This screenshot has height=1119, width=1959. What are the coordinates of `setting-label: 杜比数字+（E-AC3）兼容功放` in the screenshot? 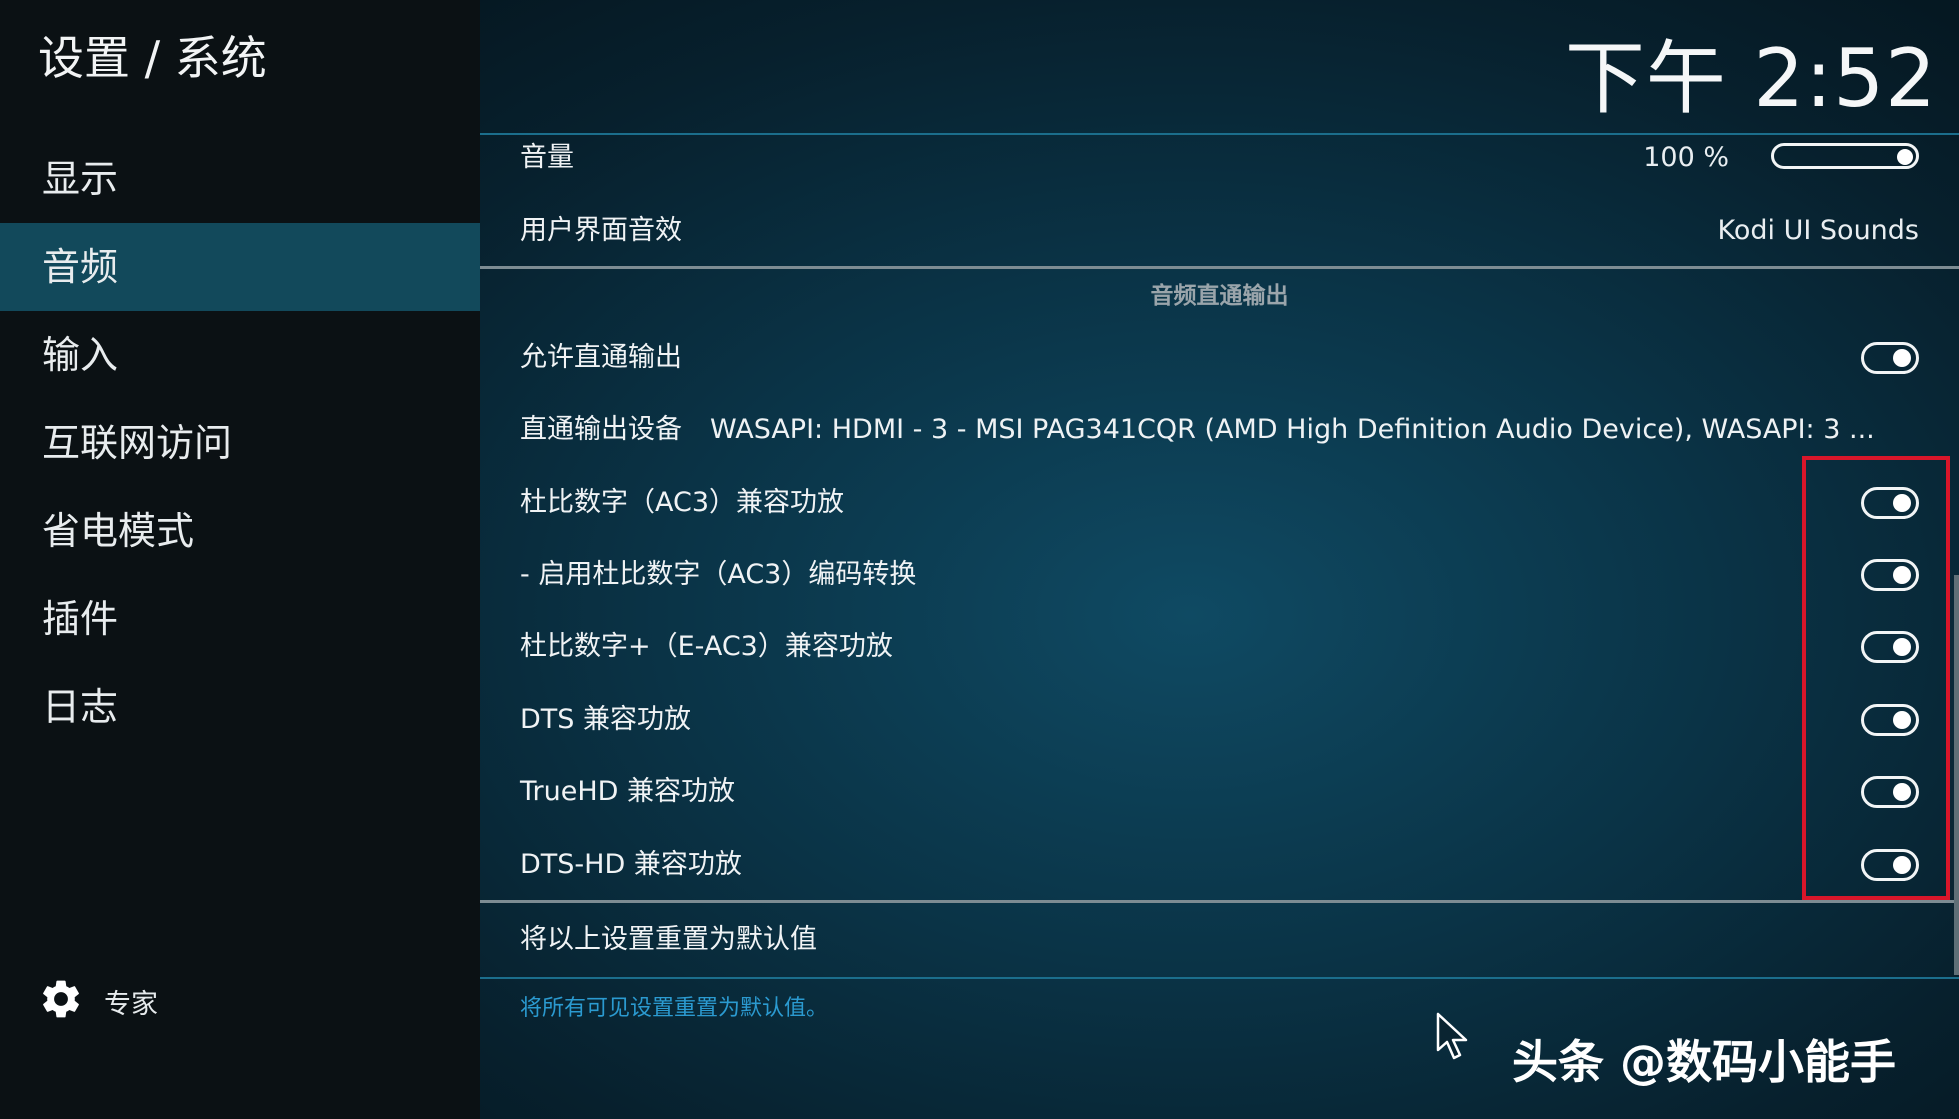 It's located at (706, 646).